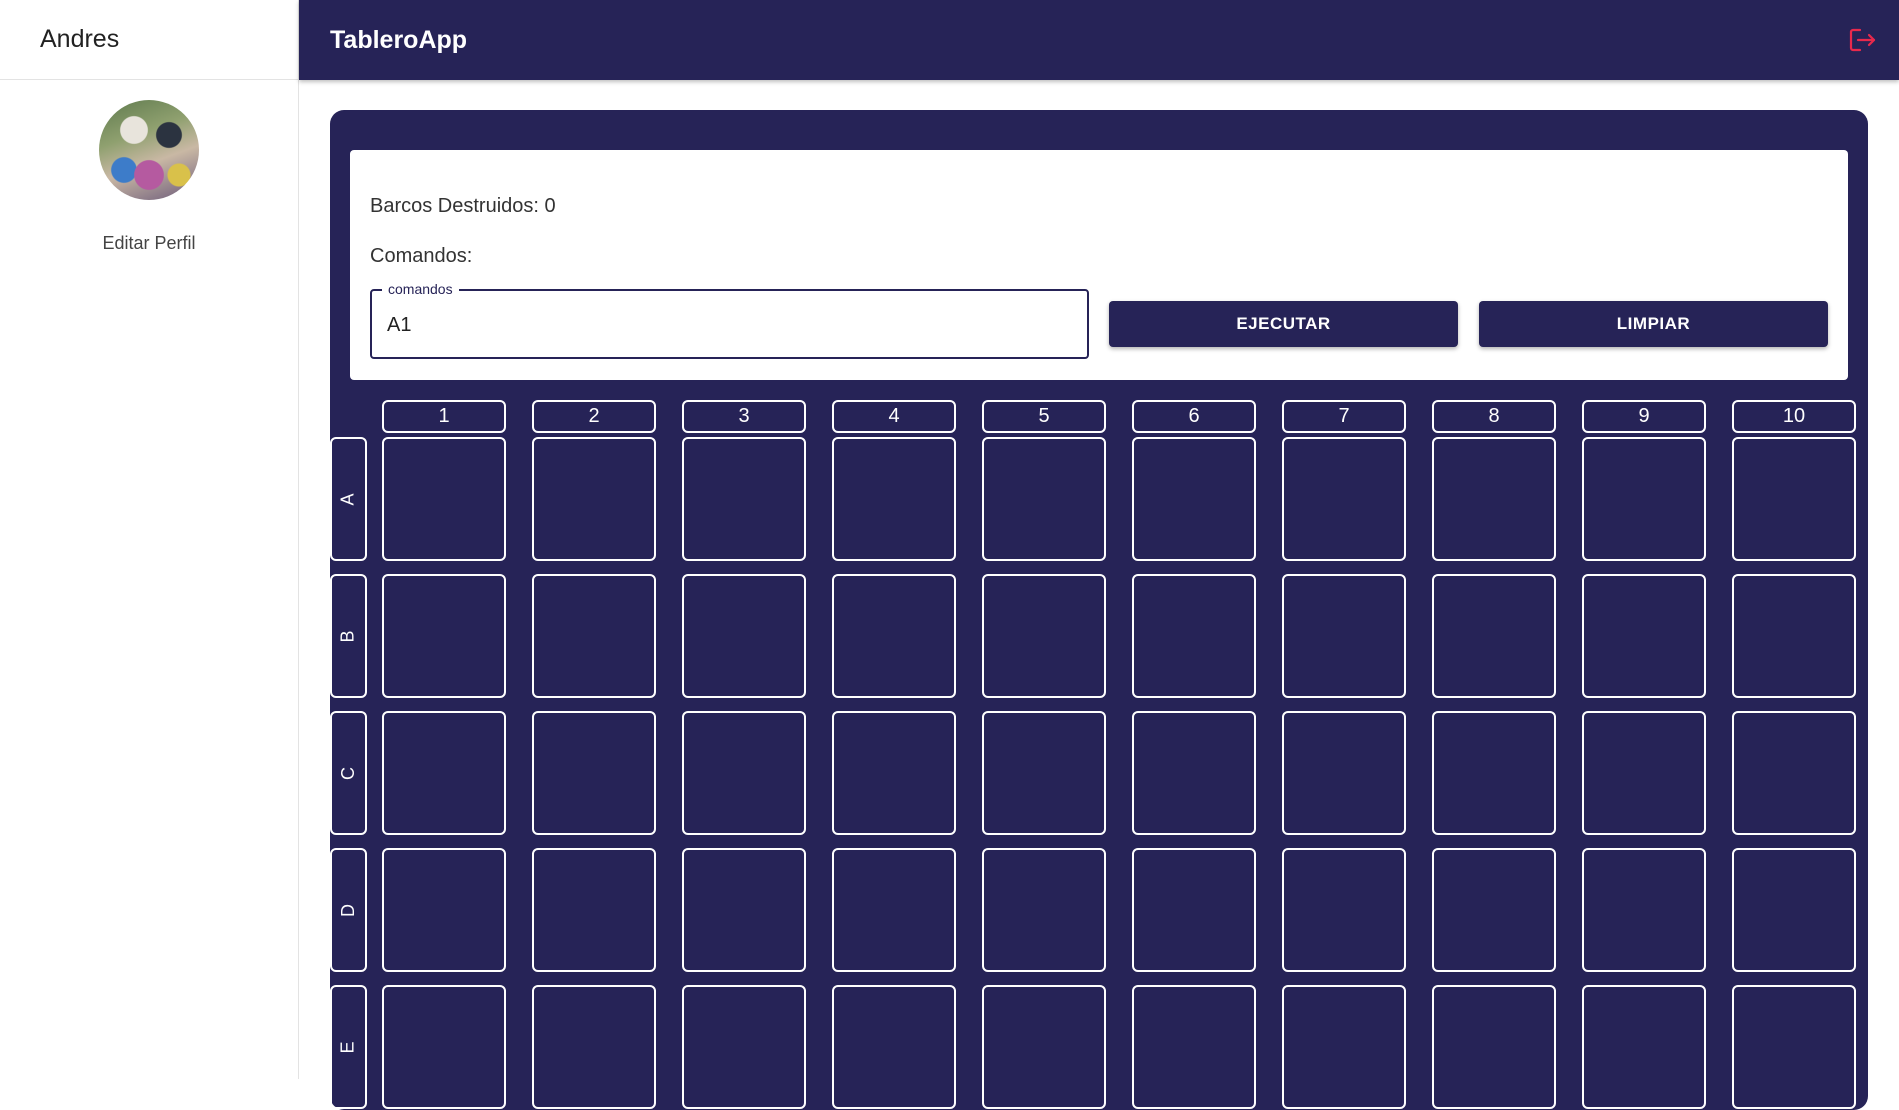 This screenshot has height=1110, width=1899. I want to click on command-field-legend: comandos, so click(420, 289).